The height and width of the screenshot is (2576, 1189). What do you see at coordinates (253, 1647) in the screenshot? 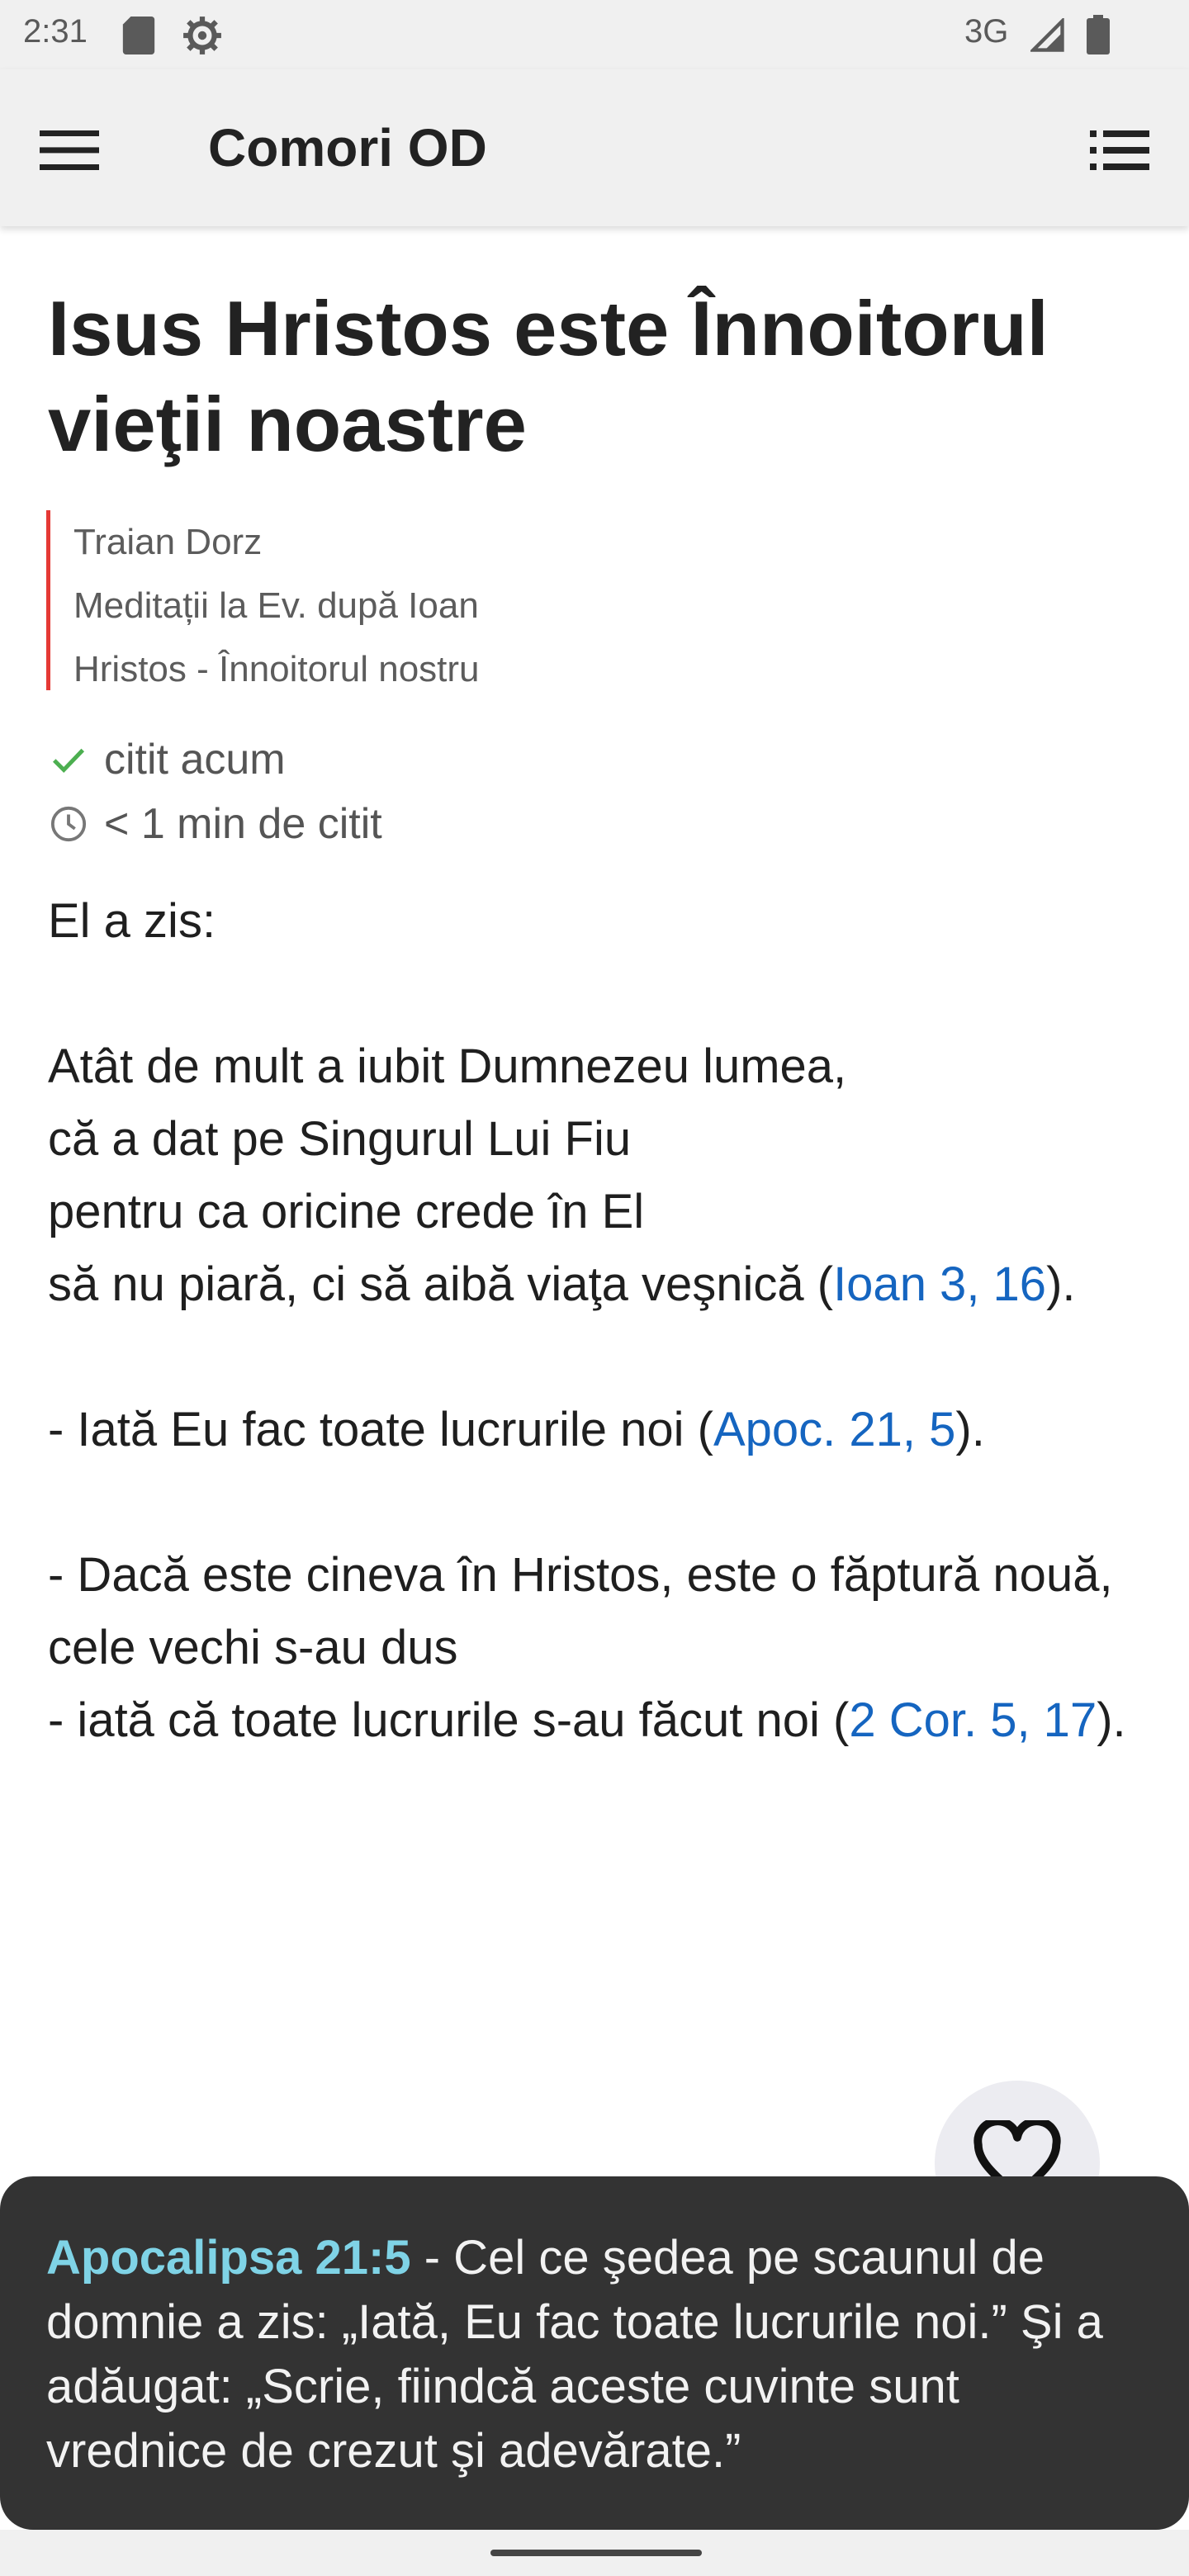
I see `body-line: cele vechi s-au dus` at bounding box center [253, 1647].